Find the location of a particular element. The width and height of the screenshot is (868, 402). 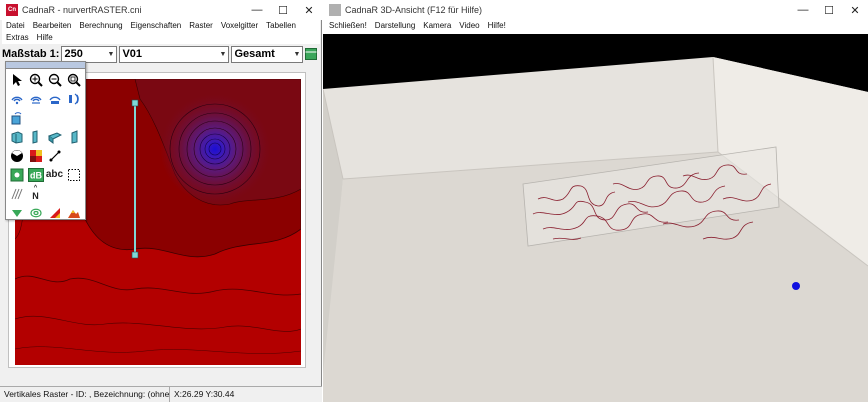

line-source-icon is located at coordinates (35, 98).